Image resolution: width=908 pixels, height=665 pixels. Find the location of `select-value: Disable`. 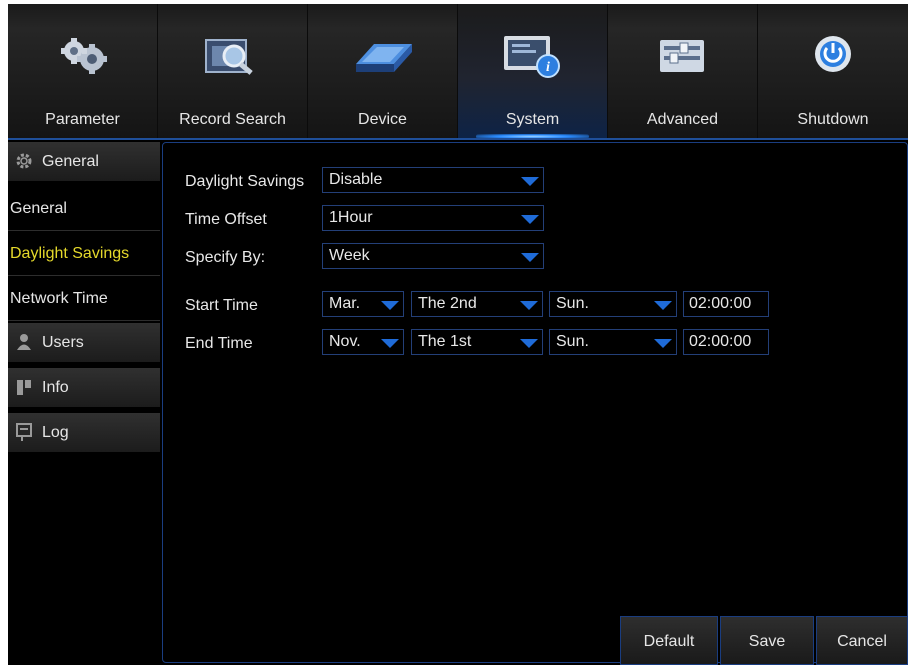

select-value: Disable is located at coordinates (356, 179).